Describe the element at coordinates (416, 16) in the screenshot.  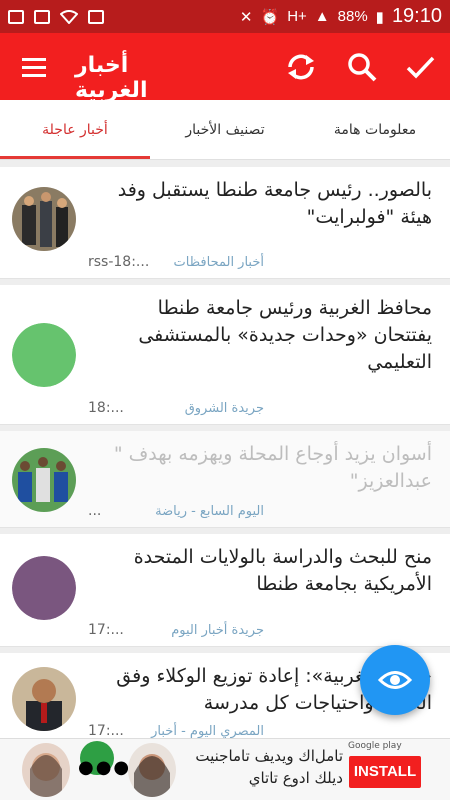
I see `clock: 19:10` at that location.